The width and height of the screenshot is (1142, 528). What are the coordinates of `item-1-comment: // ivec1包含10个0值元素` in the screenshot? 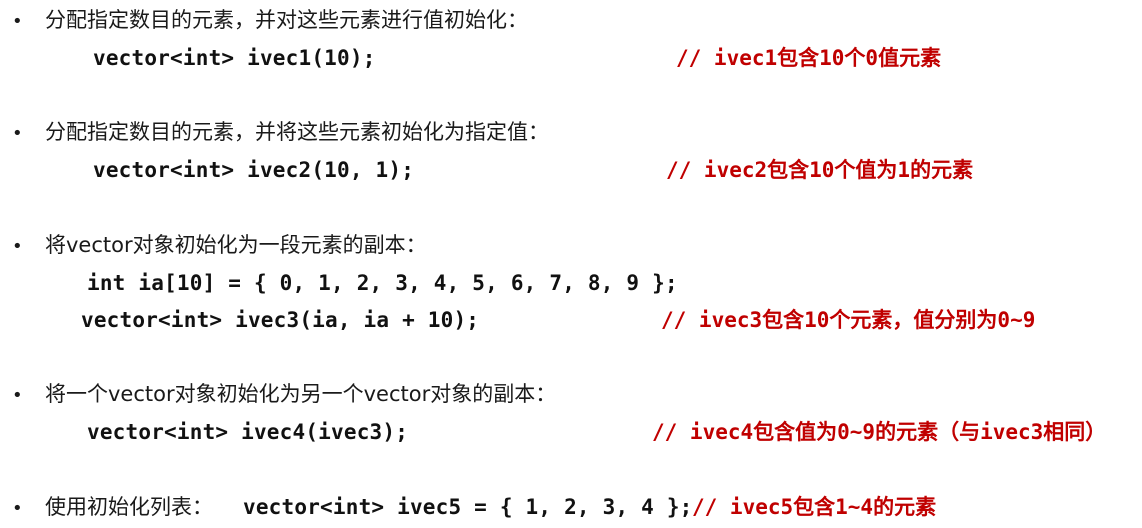 It's located at (809, 58).